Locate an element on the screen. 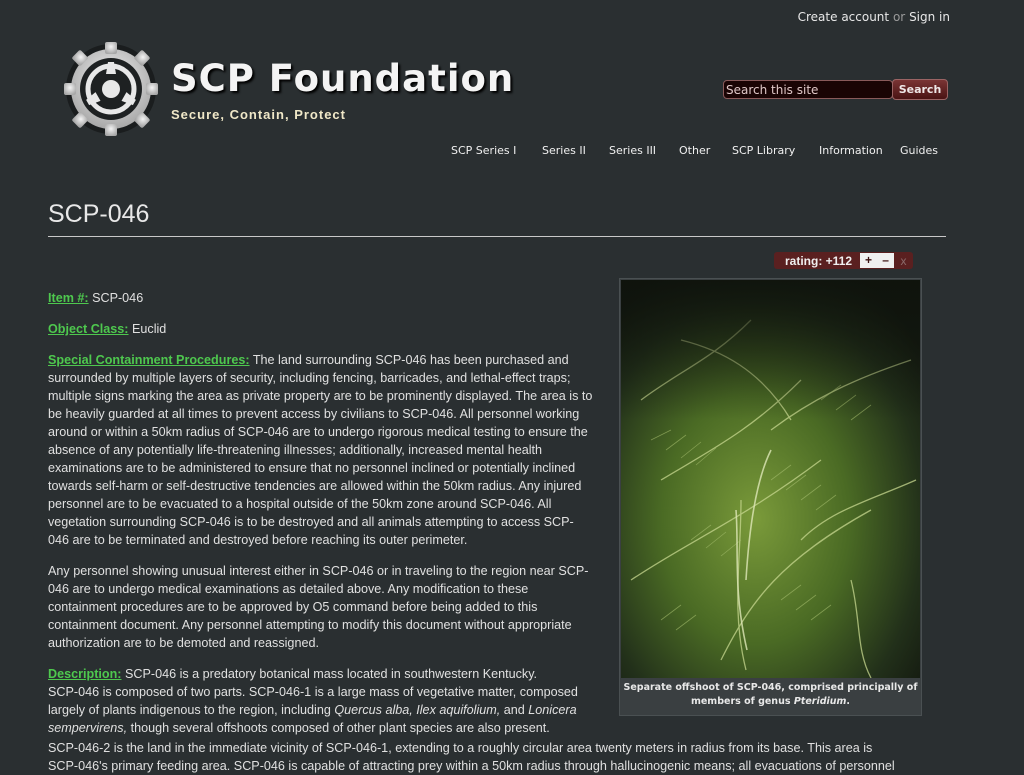  nav-series-3: Series III is located at coordinates (632, 150).